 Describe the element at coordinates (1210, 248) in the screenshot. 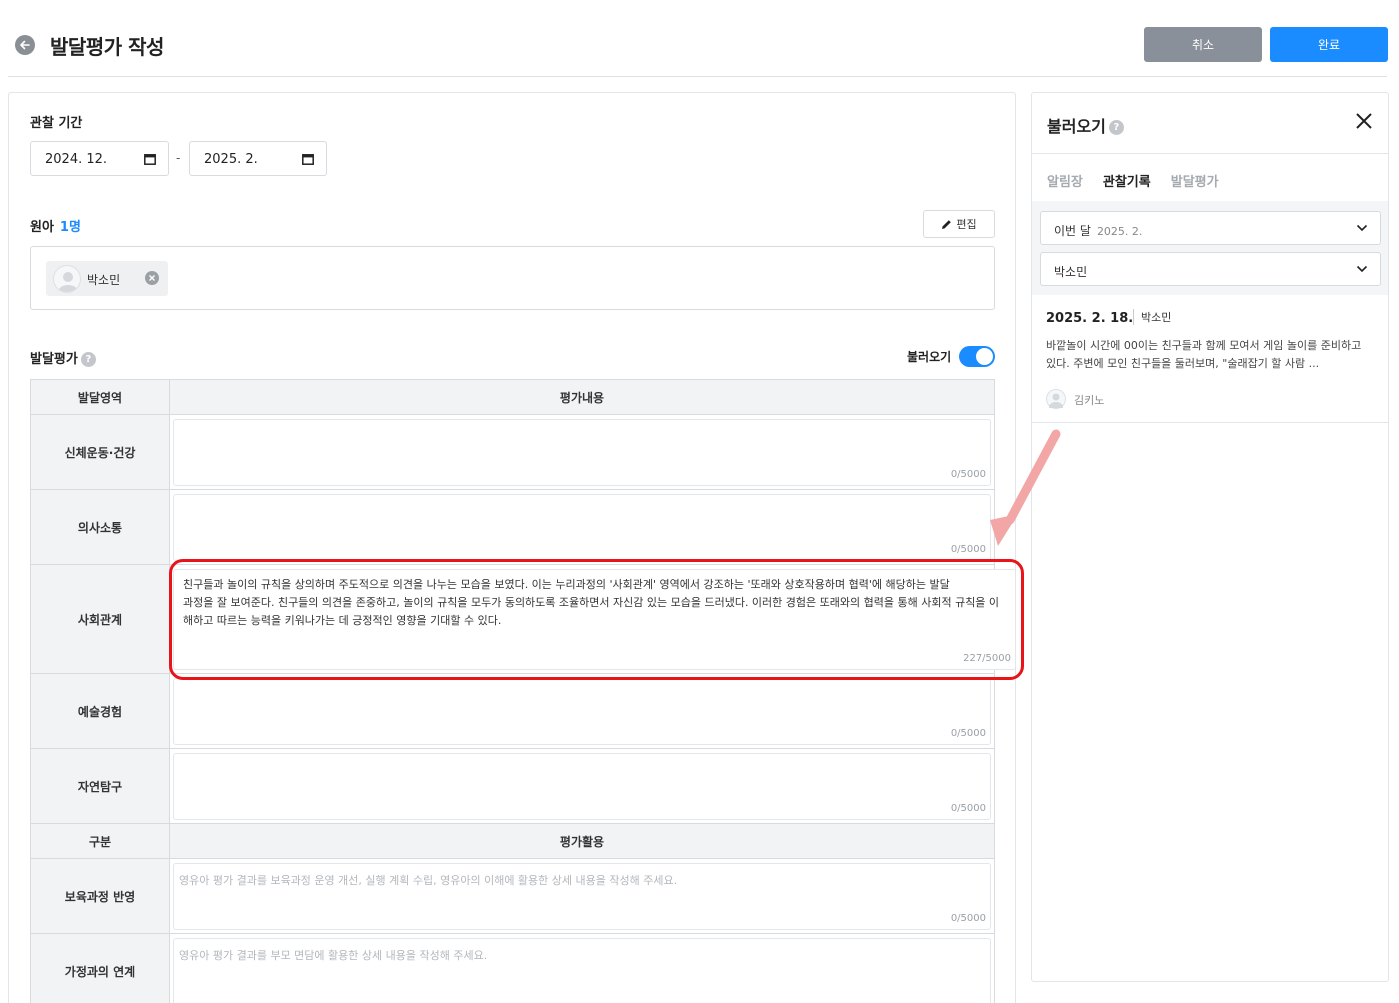

I see `filter-area: 이번 달 2025. 2. 박소민` at that location.